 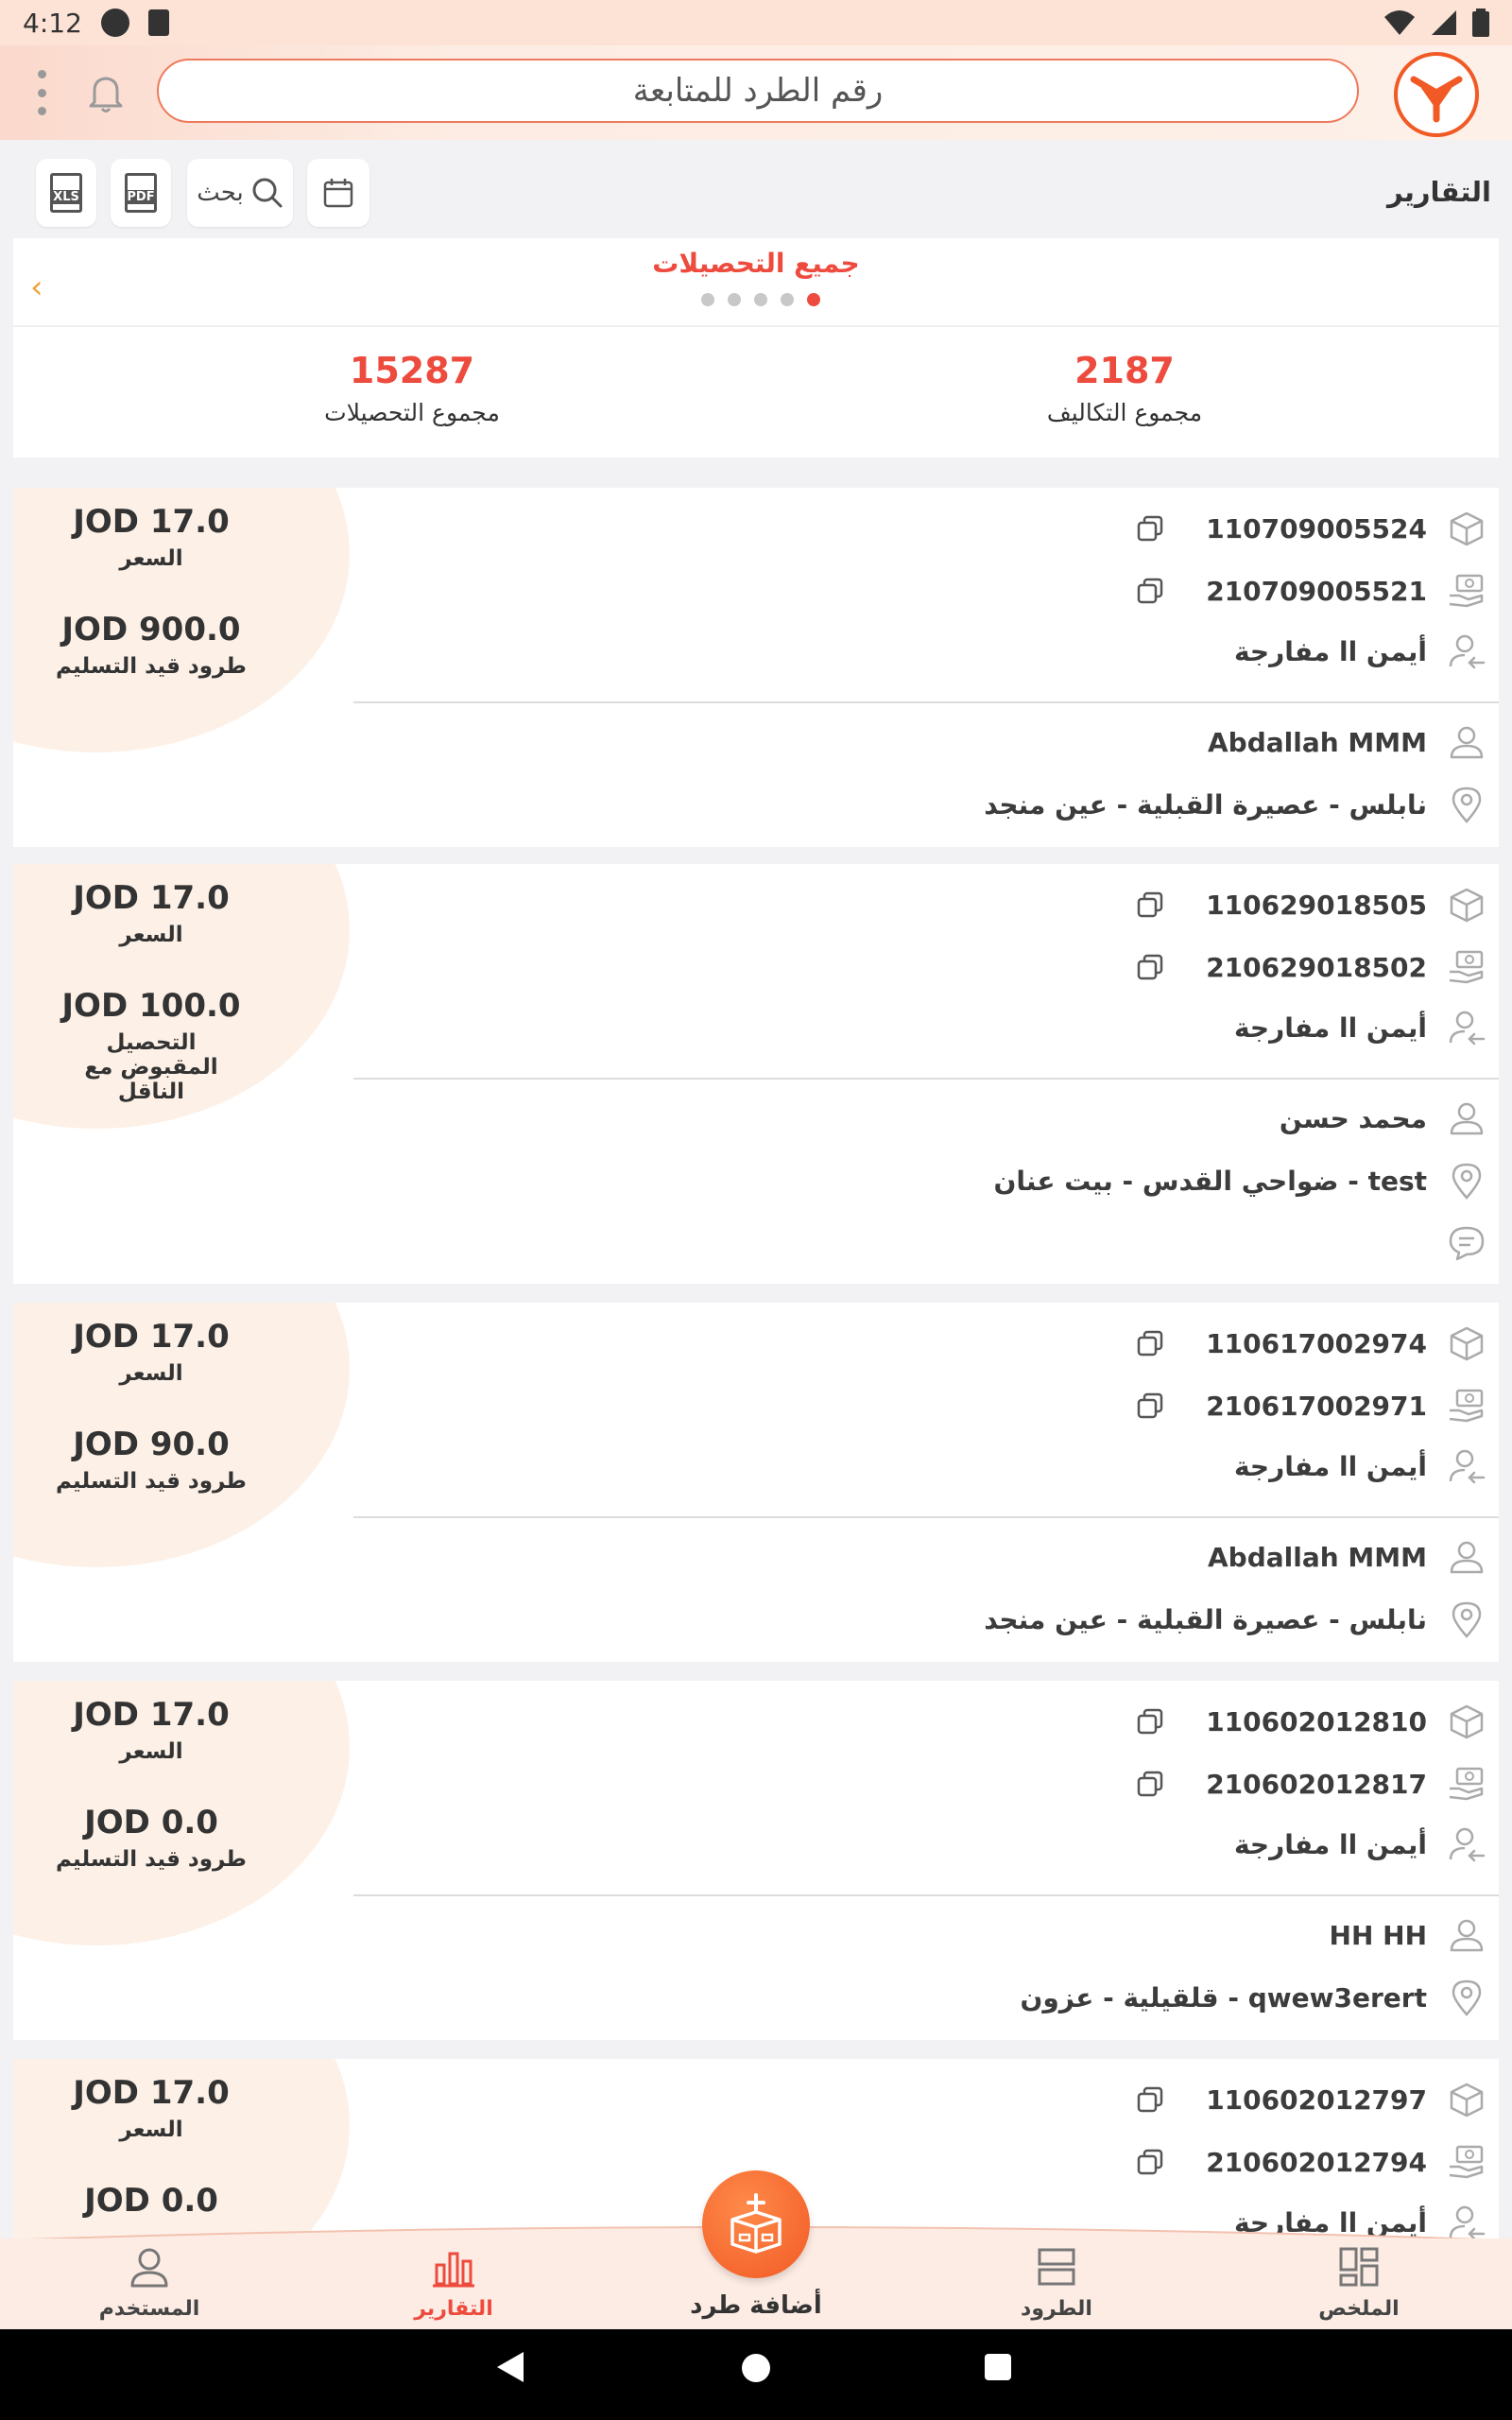 What do you see at coordinates (412, 370) in the screenshot?
I see `total-collections-value: 15287` at bounding box center [412, 370].